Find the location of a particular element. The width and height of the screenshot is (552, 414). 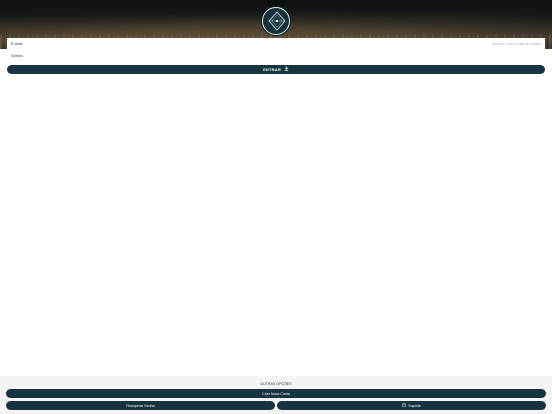

email-field is located at coordinates (290, 43).